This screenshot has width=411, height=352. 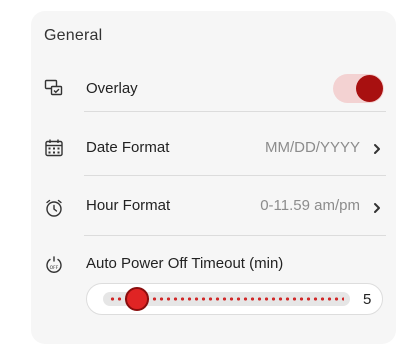 What do you see at coordinates (54, 88) in the screenshot?
I see `overlay-display-icon` at bounding box center [54, 88].